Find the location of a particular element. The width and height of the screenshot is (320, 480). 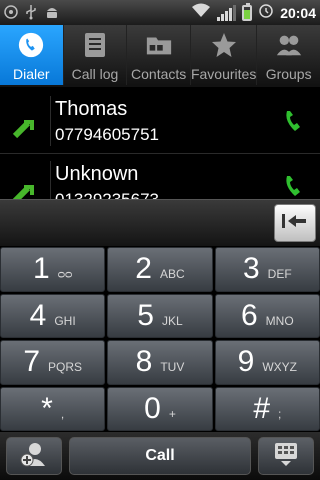

key-7: 7 PQRS is located at coordinates (53, 362).